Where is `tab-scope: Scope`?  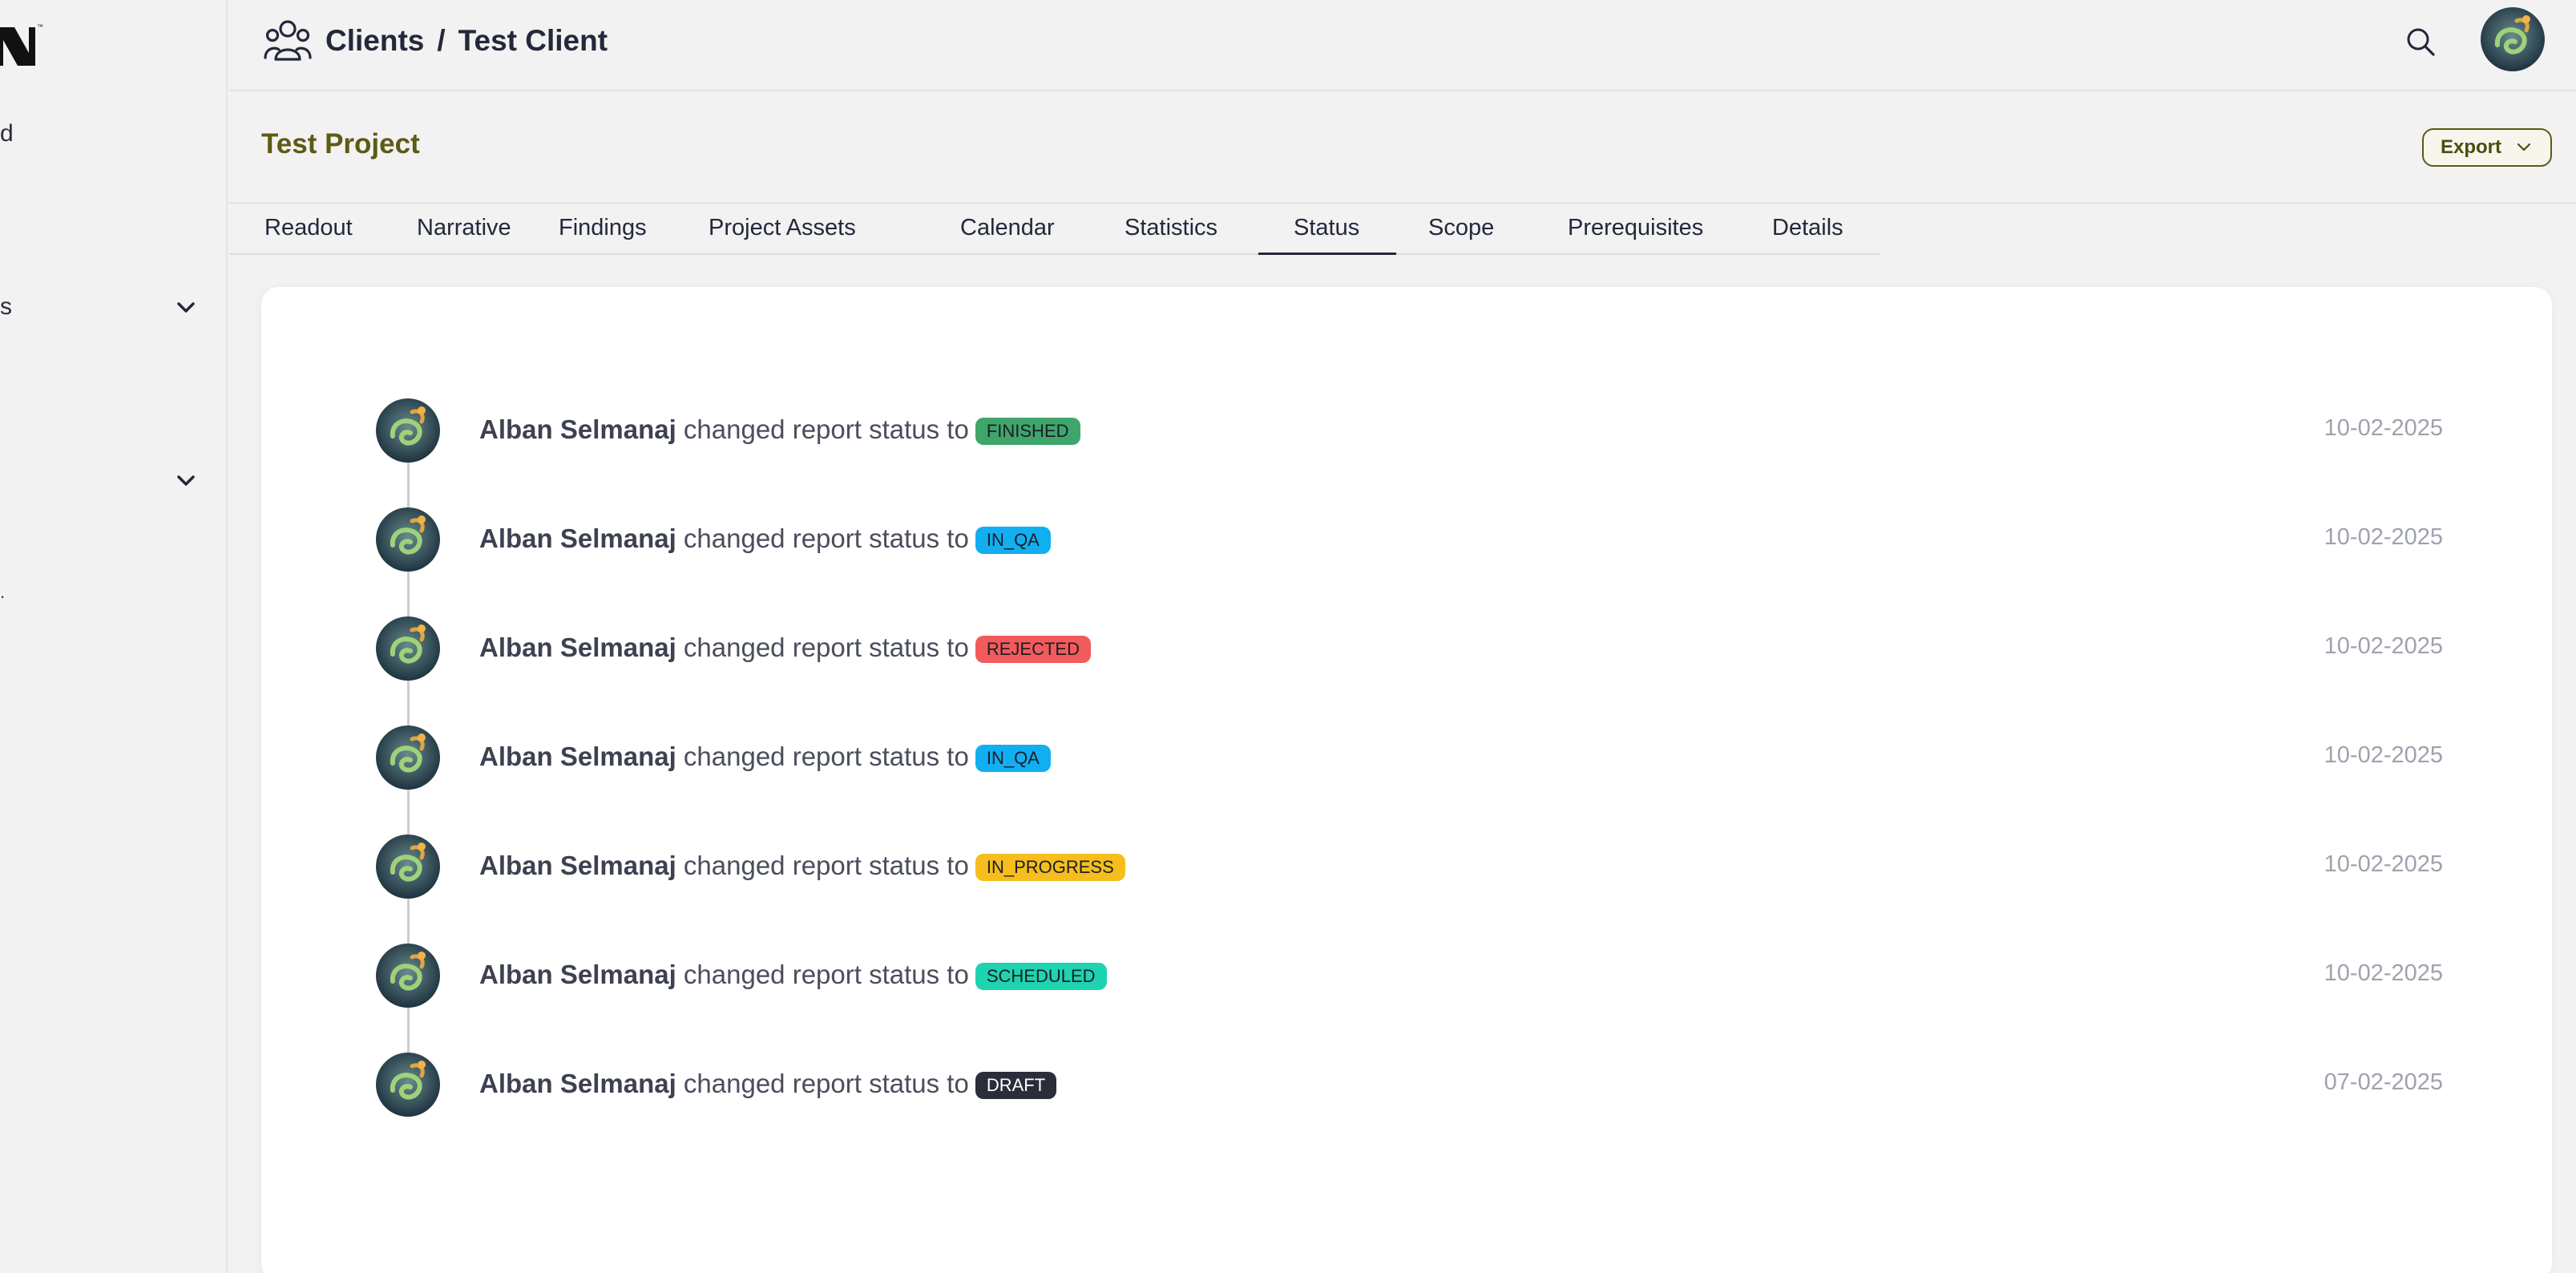
tab-scope: Scope is located at coordinates (1461, 230).